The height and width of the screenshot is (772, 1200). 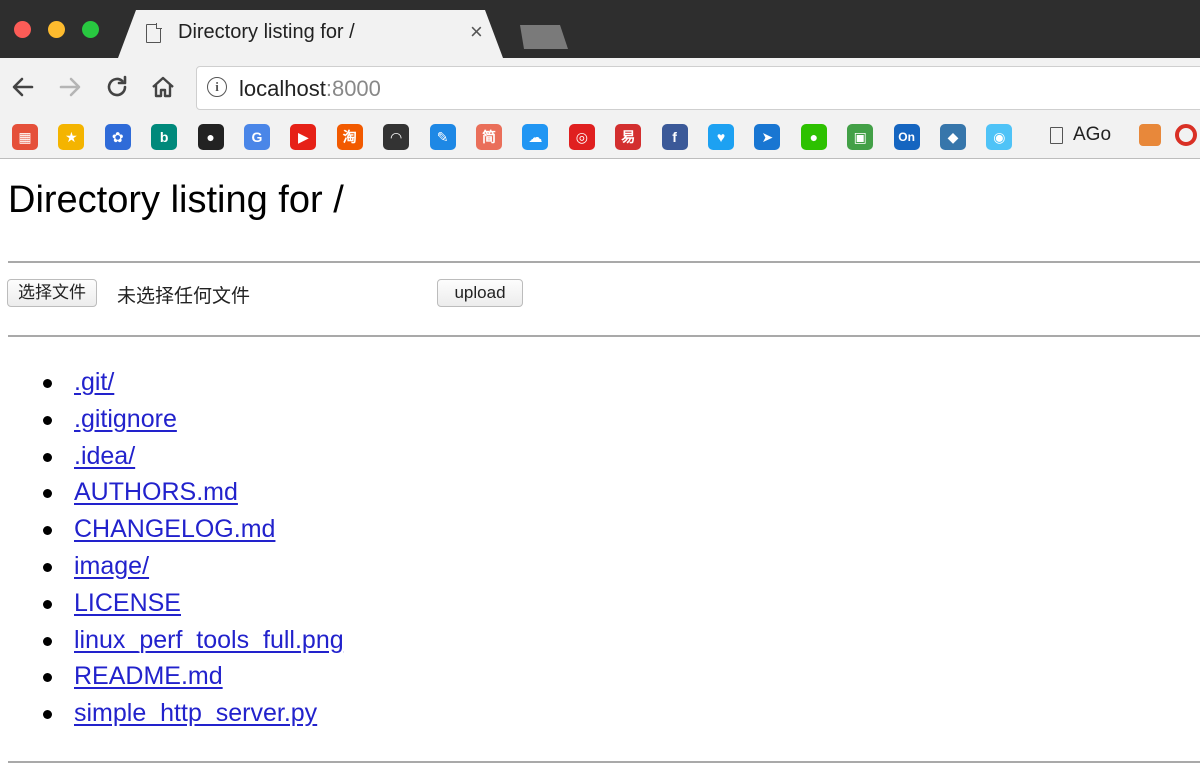 What do you see at coordinates (1092, 134) in the screenshot?
I see `bookmark-ago-label: AGo` at bounding box center [1092, 134].